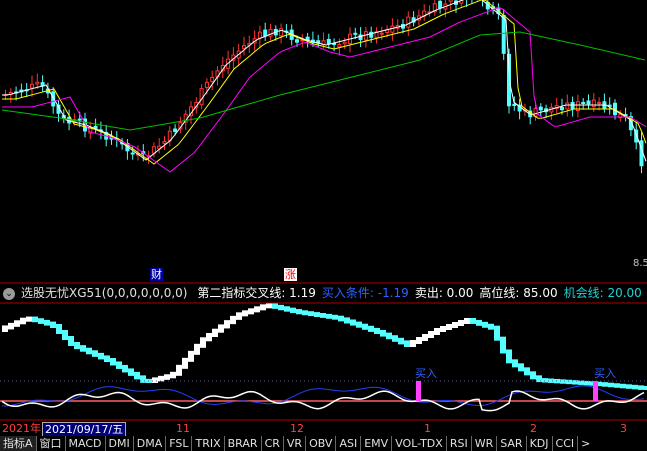  Describe the element at coordinates (256, 293) in the screenshot. I see `indicator-value-item: 第二指标交叉线: 1.19` at that location.